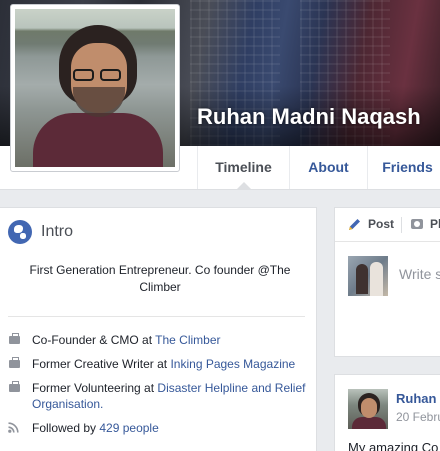 Image resolution: width=440 pixels, height=451 pixels. I want to click on tab-about: About, so click(328, 167).